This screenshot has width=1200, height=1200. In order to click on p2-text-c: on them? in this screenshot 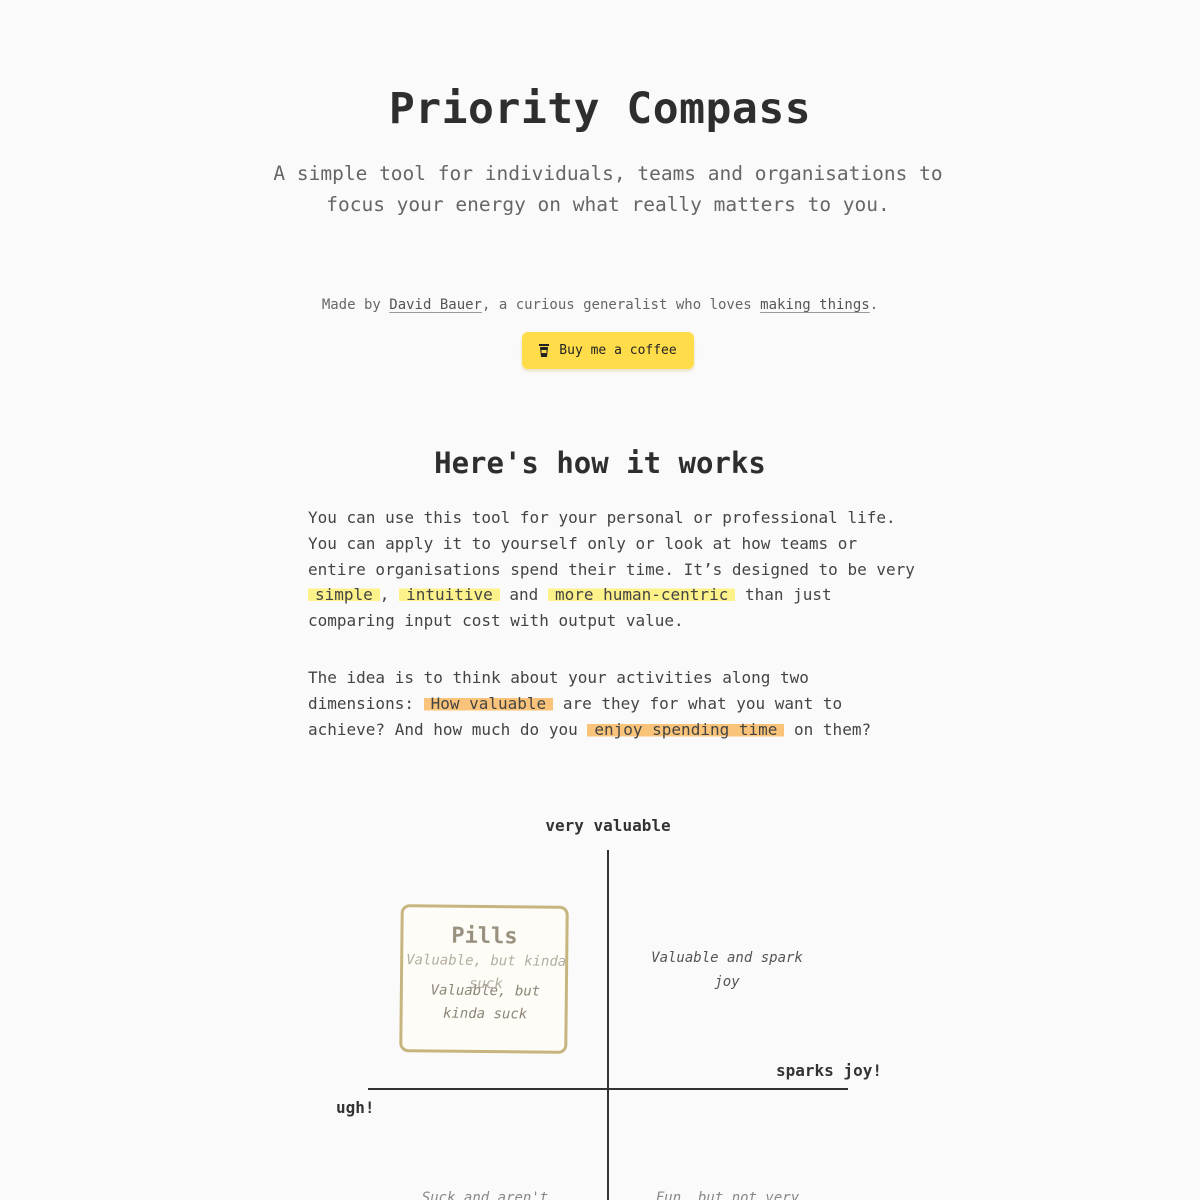, I will do `click(828, 729)`.